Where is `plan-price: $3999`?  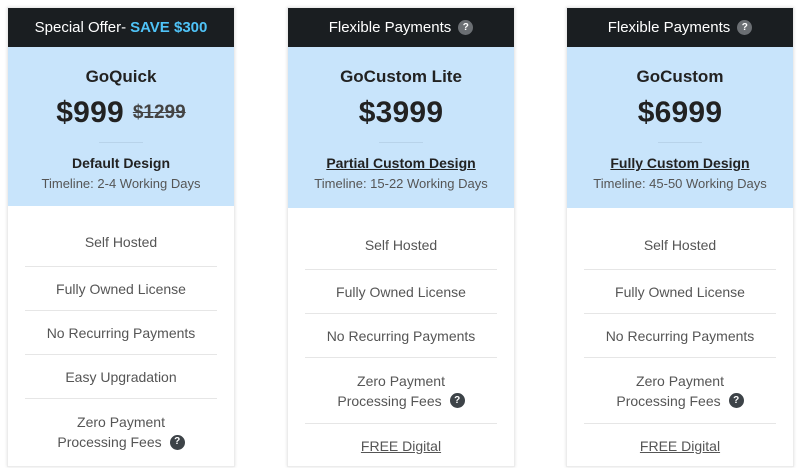
plan-price: $3999 is located at coordinates (401, 112).